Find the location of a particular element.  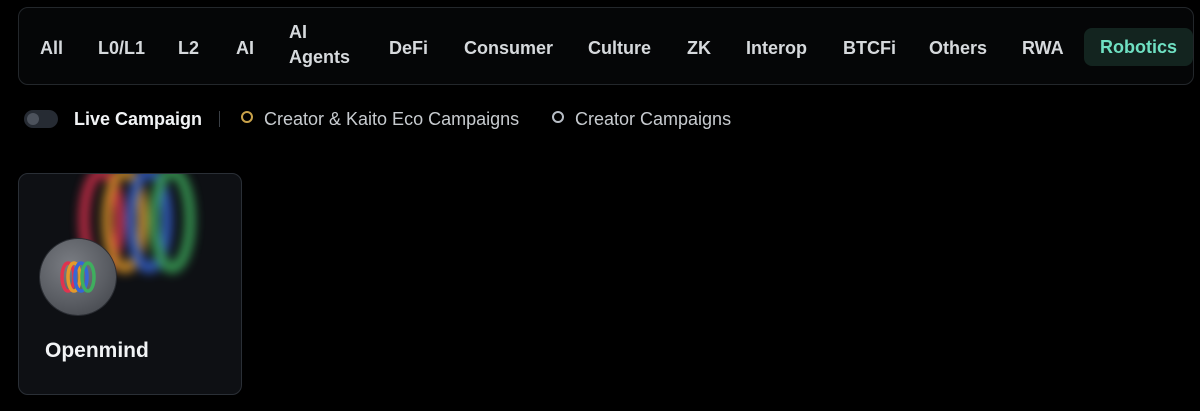

project-card-openmind: Openmind is located at coordinates (130, 284).